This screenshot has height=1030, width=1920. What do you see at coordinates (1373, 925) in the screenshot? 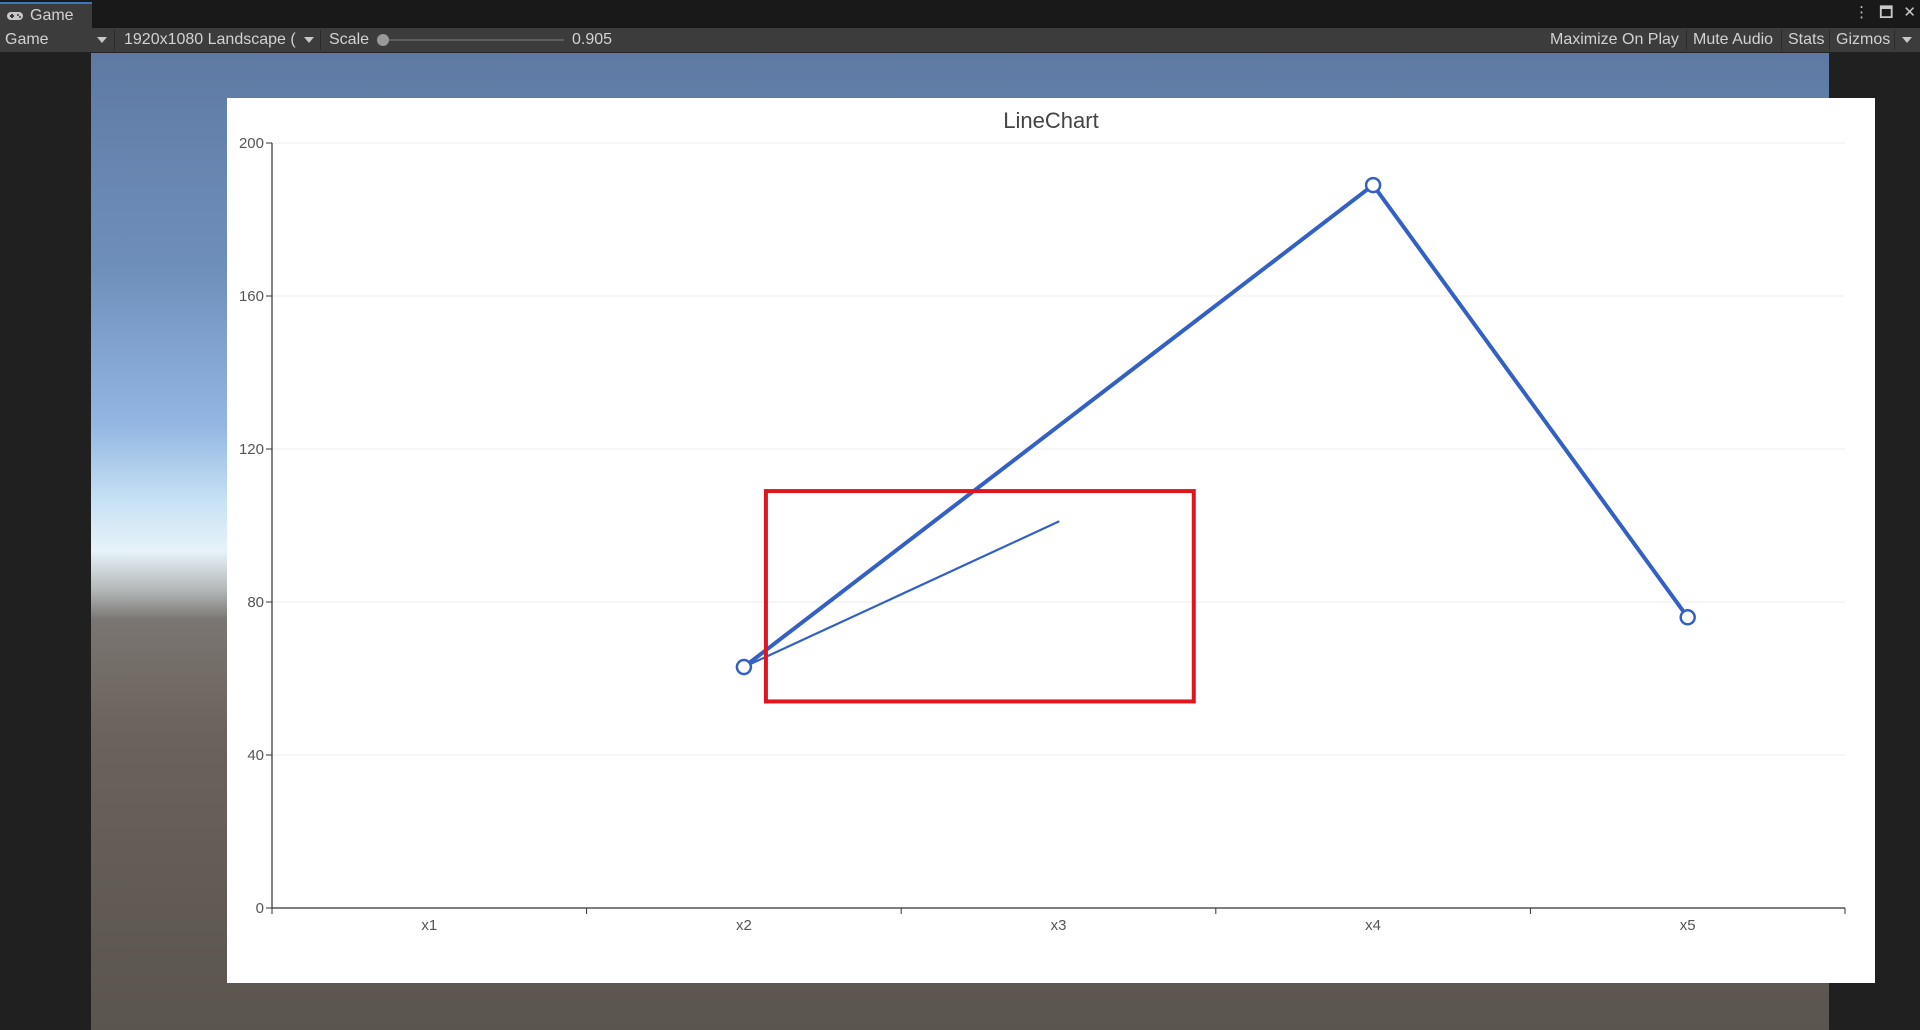
I see `x-tick-label: x4` at bounding box center [1373, 925].